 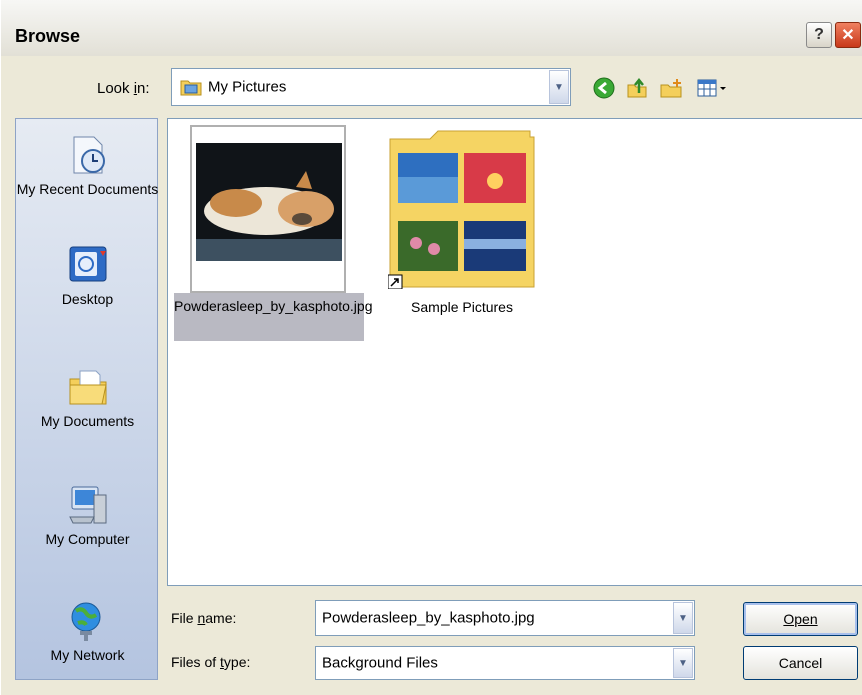 I want to click on close-button: ✕, so click(x=848, y=35).